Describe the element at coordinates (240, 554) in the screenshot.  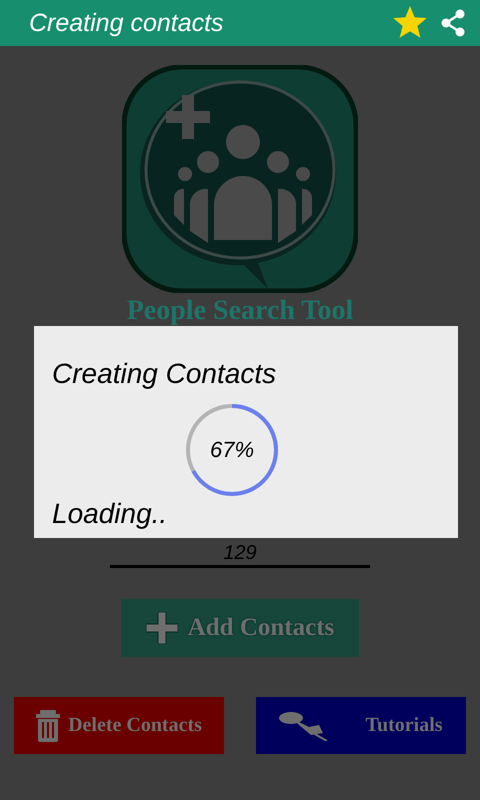
I see `contacts-count-field: 129` at that location.